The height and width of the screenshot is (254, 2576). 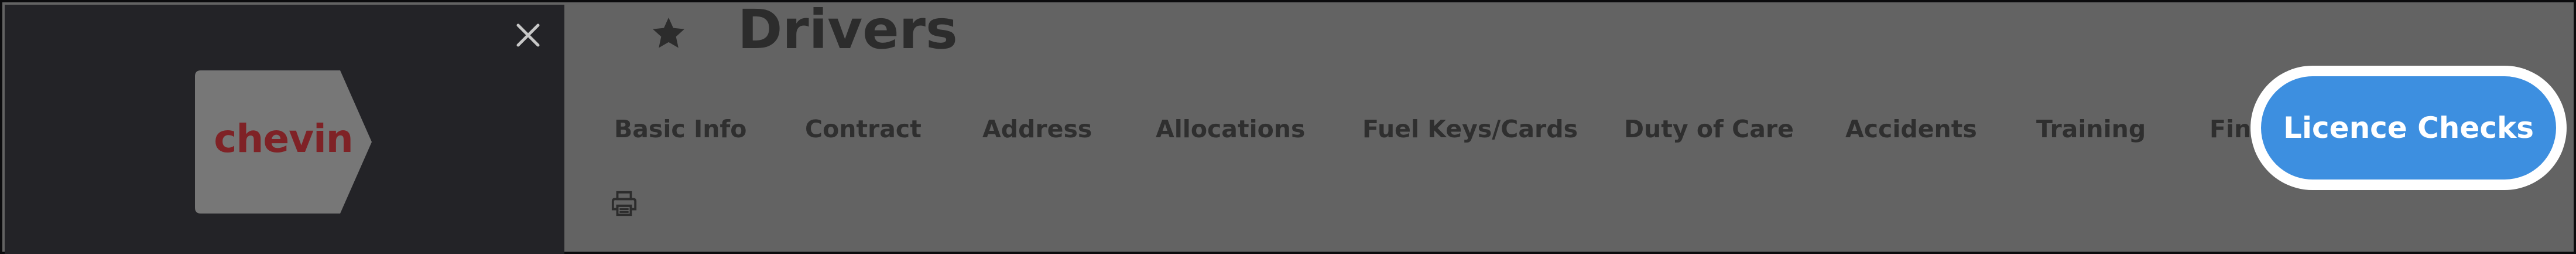 What do you see at coordinates (284, 138) in the screenshot?
I see `logo-wordmark: chevin` at bounding box center [284, 138].